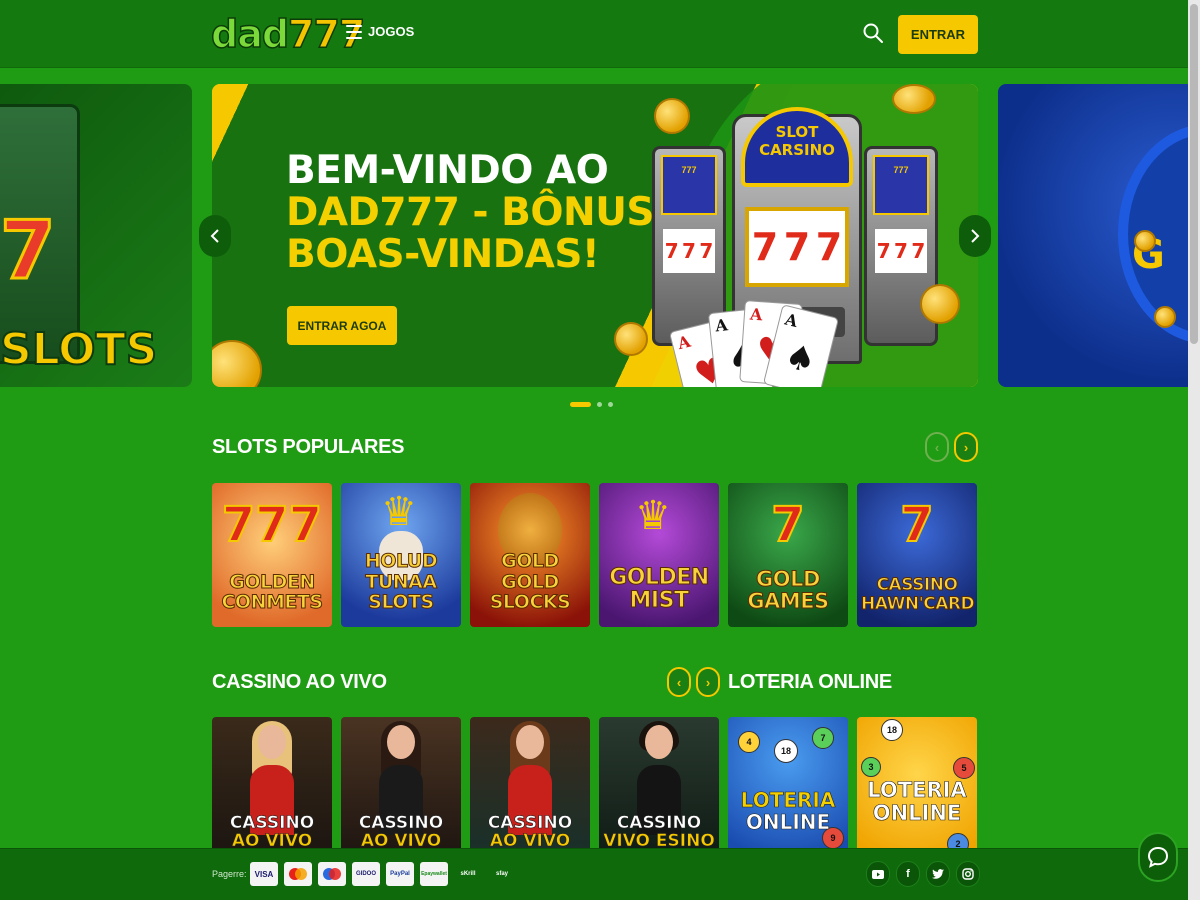 This screenshot has height=900, width=1200. I want to click on sfay-logo: sfay, so click(502, 874).